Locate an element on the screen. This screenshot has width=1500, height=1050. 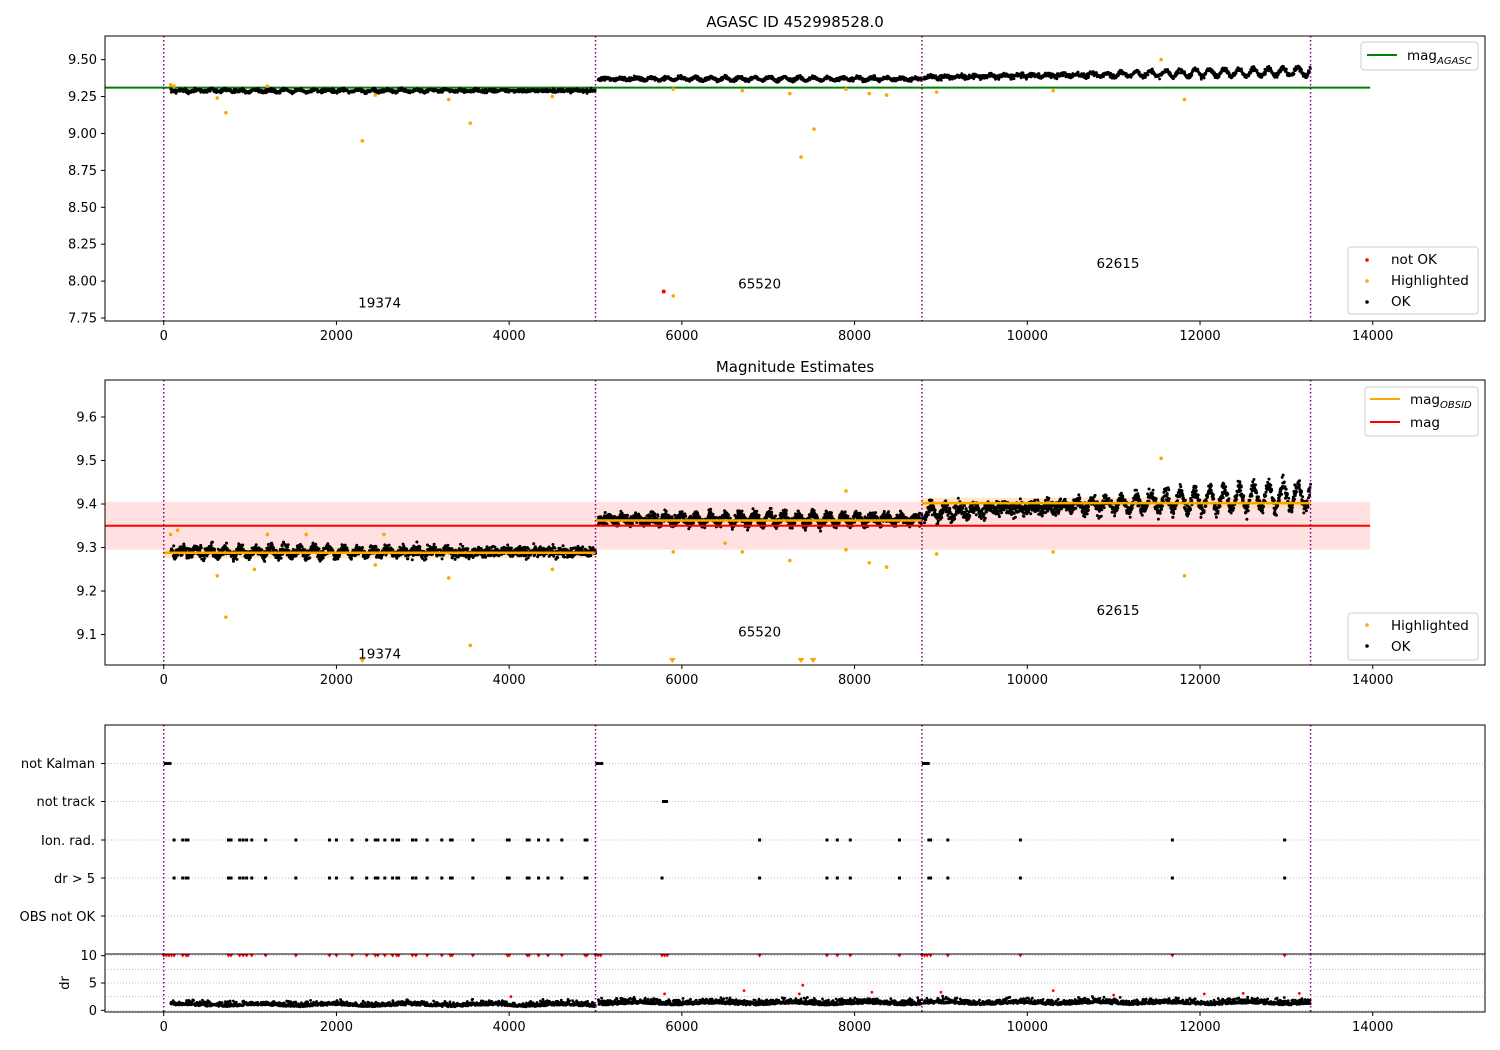
ok-legend-marker is located at coordinates (1367, 302).